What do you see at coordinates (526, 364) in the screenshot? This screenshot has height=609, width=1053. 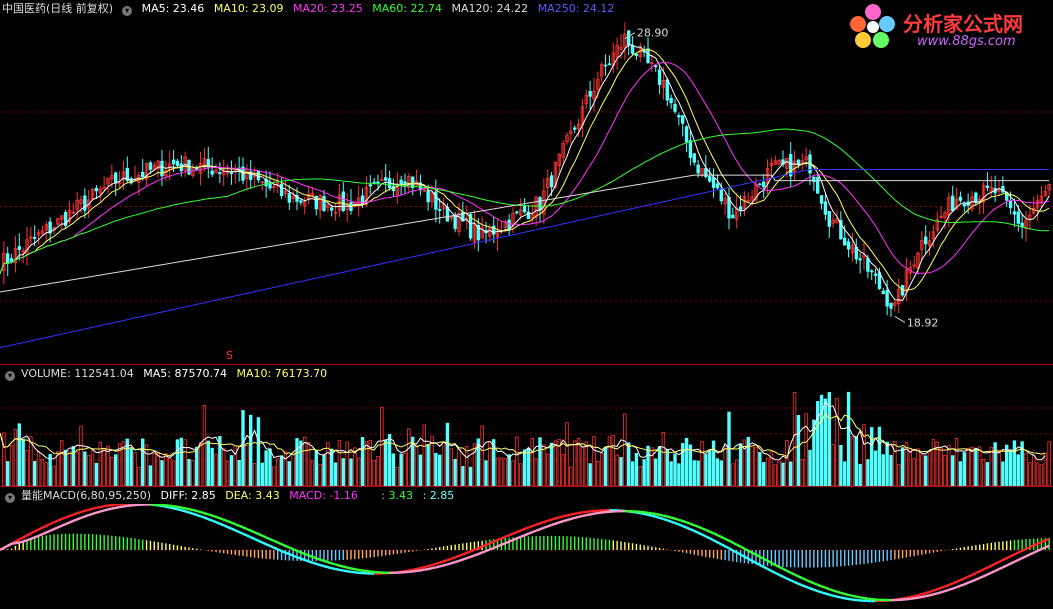 I see `panel-divider` at bounding box center [526, 364].